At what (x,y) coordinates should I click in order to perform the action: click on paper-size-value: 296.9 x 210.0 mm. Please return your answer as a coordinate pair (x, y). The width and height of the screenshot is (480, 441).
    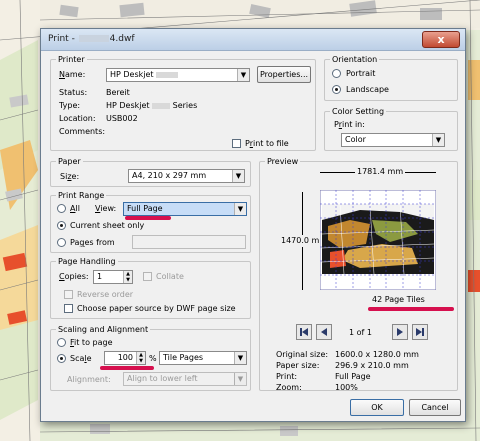
    Looking at the image, I should click on (372, 365).